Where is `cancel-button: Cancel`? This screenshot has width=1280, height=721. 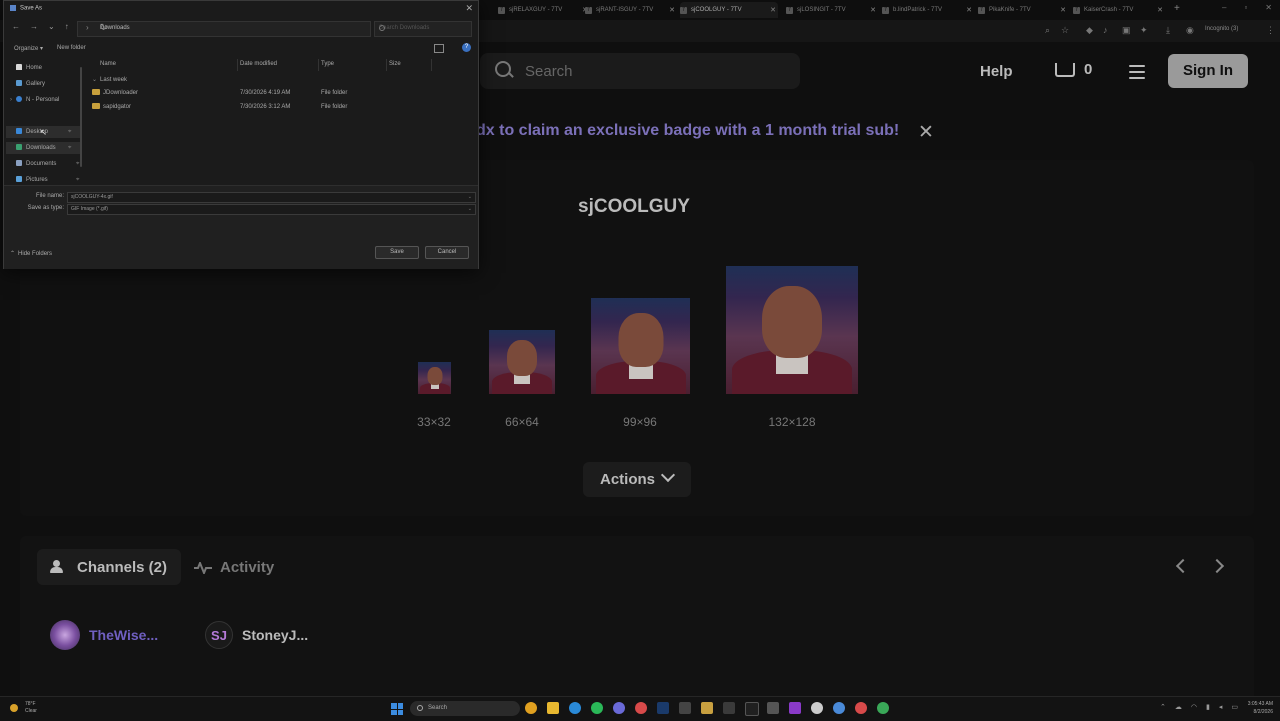 cancel-button: Cancel is located at coordinates (447, 252).